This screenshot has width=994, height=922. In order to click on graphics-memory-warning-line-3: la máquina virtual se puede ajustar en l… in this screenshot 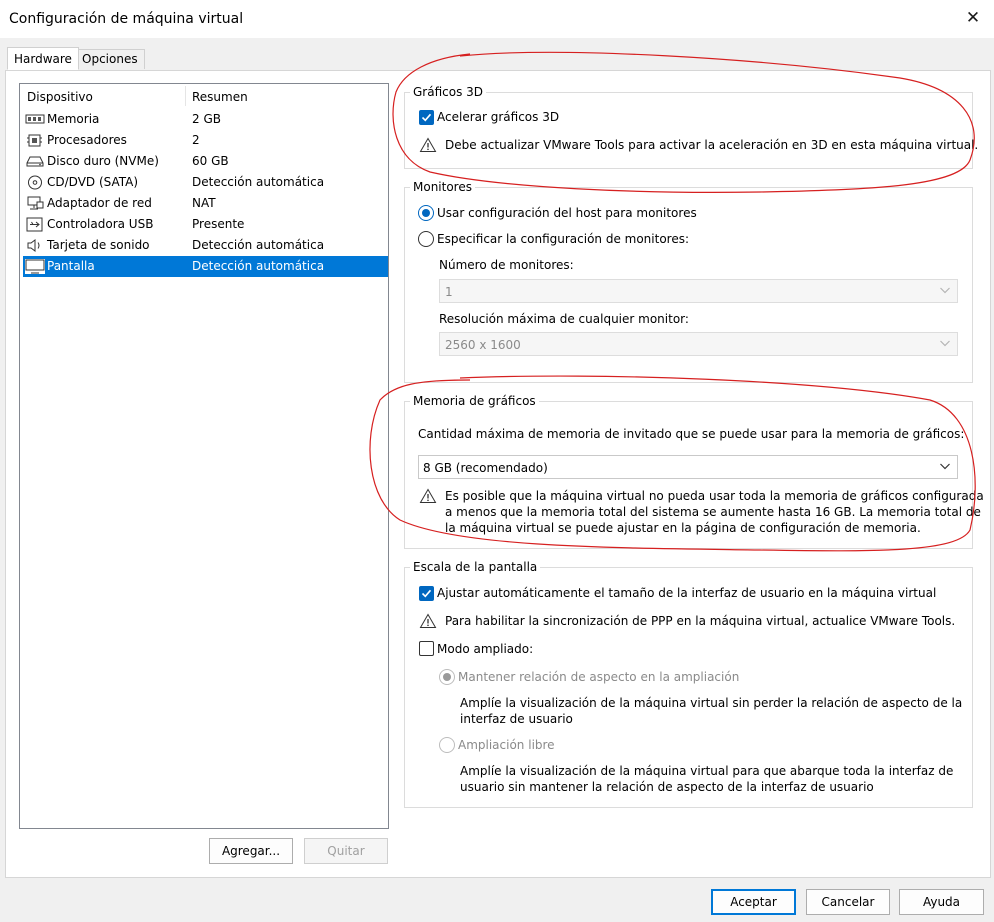, I will do `click(683, 528)`.